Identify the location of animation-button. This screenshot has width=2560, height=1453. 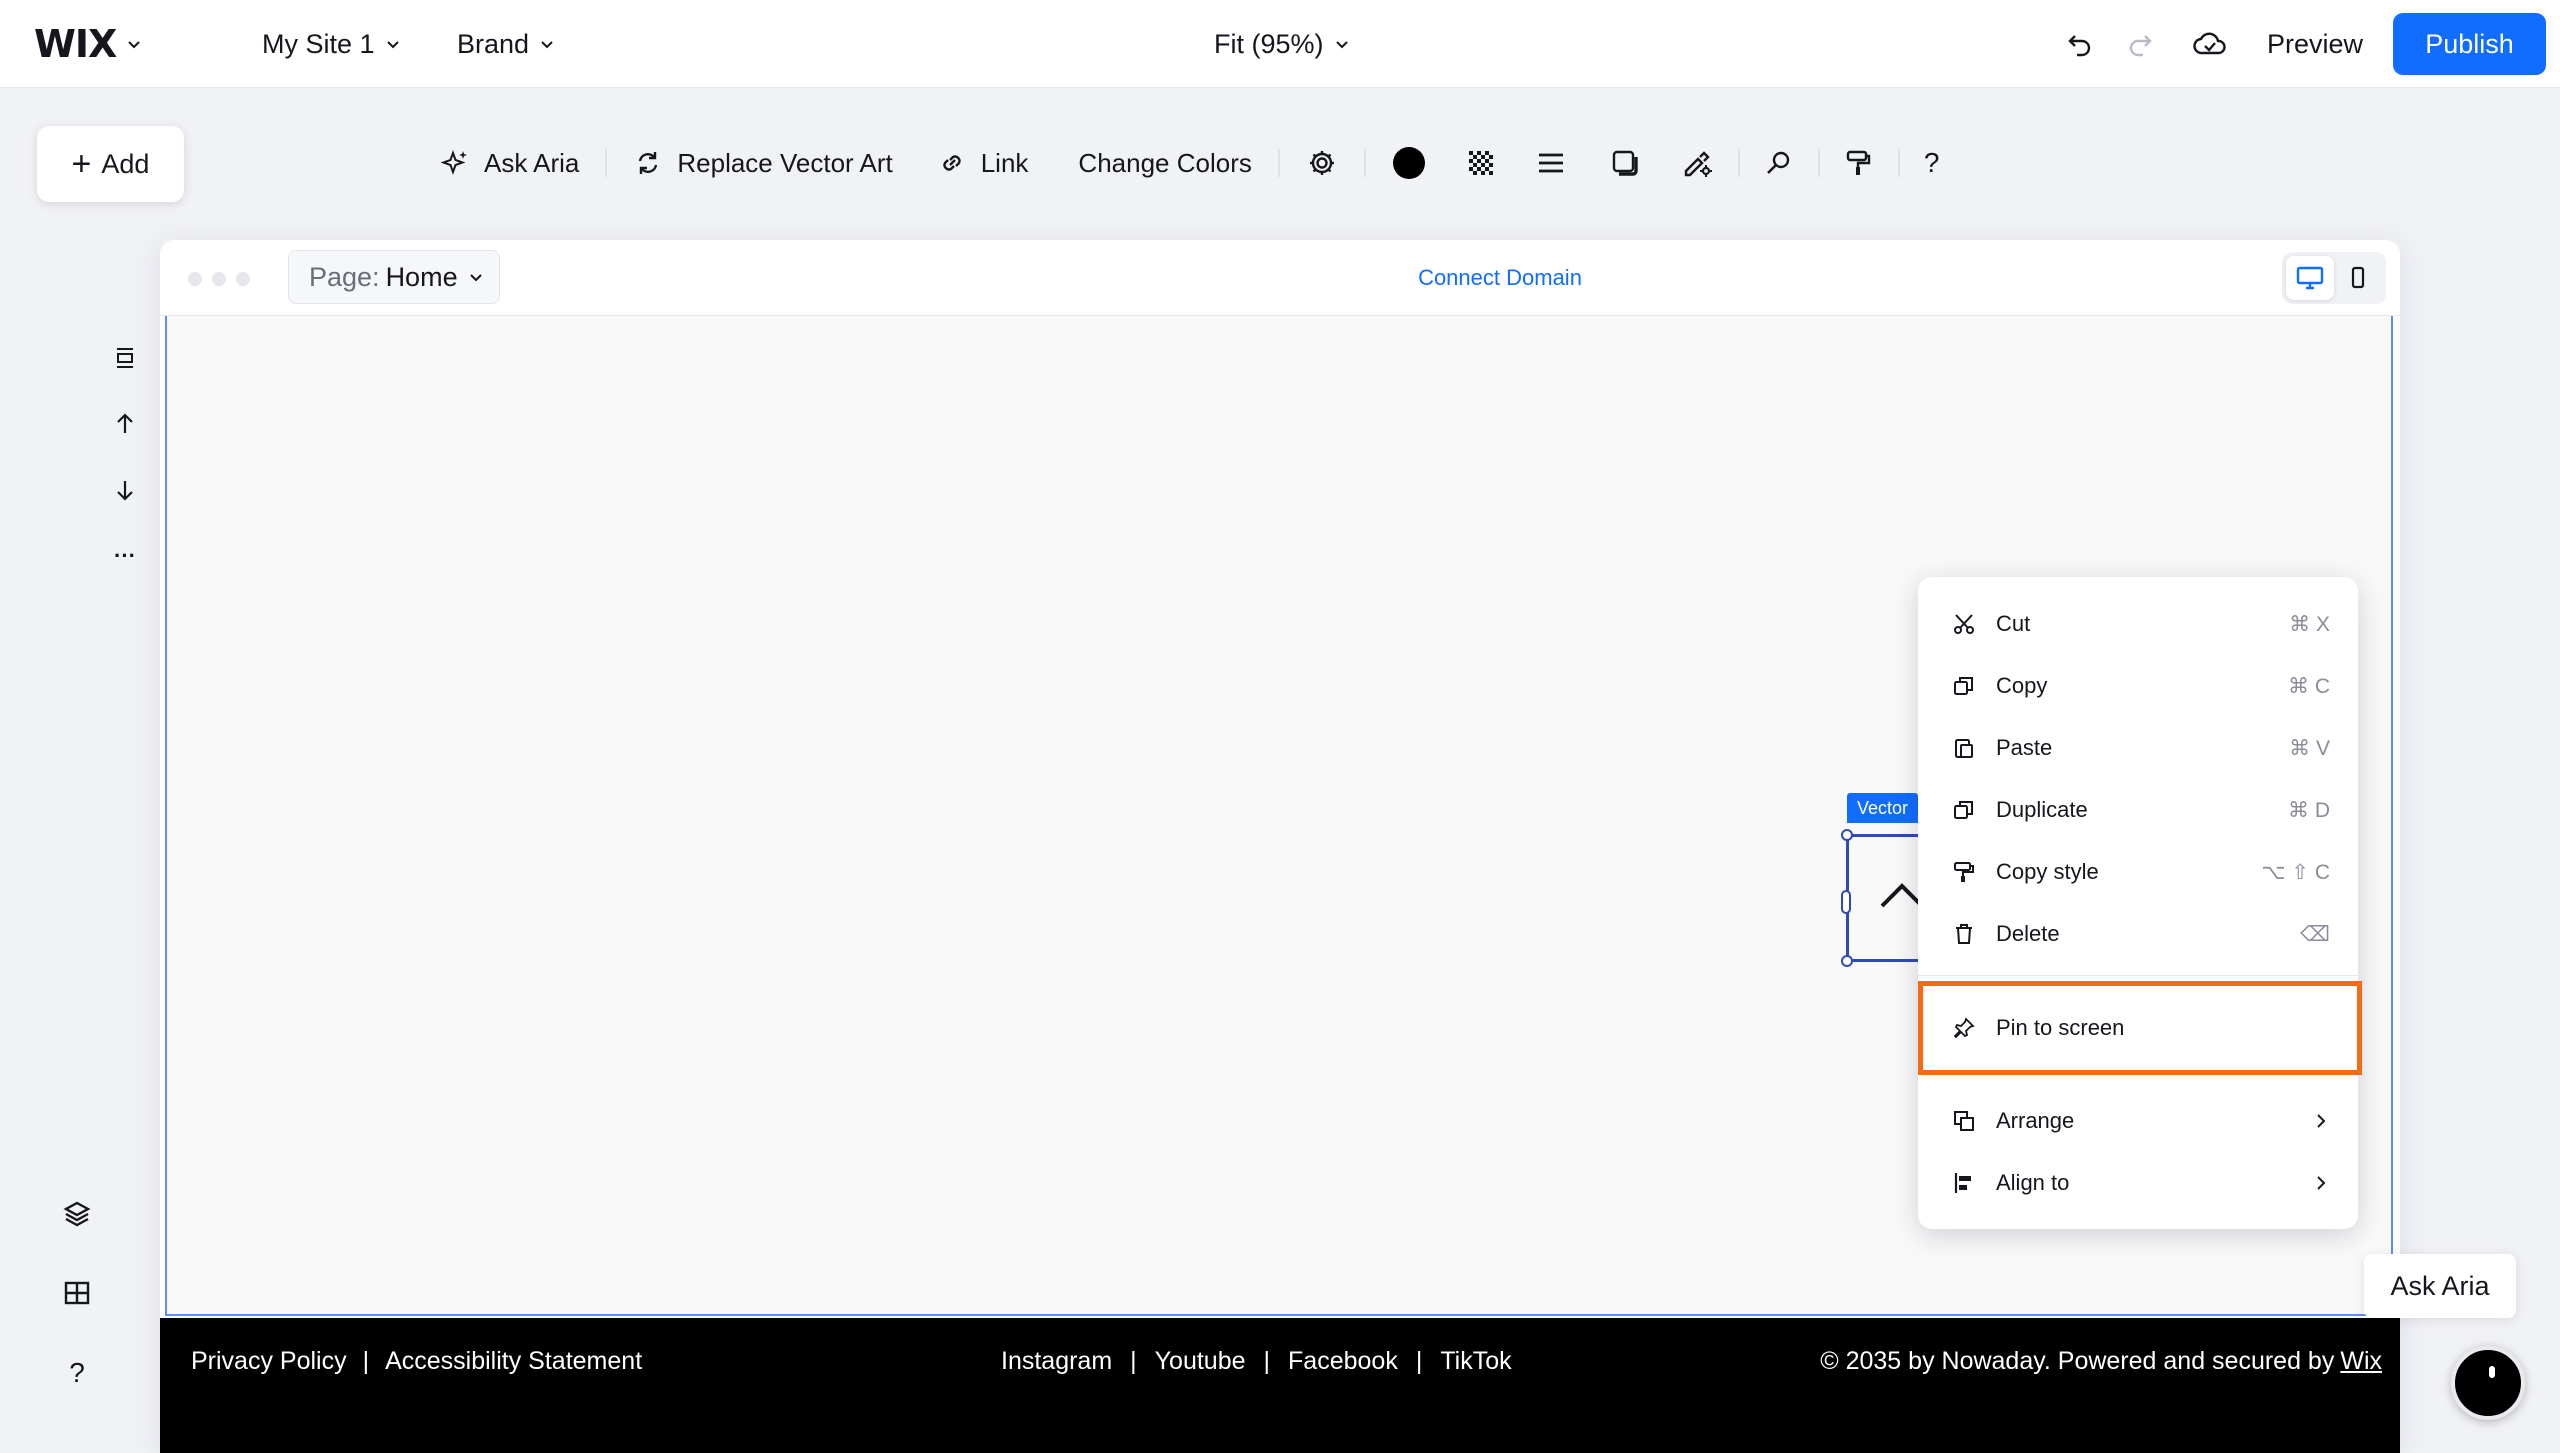
(1779, 163).